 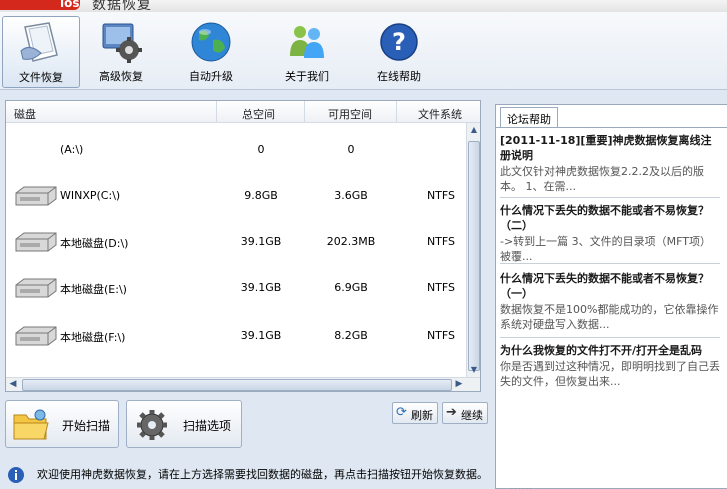 I want to click on document-restore-icon, so click(x=39, y=42).